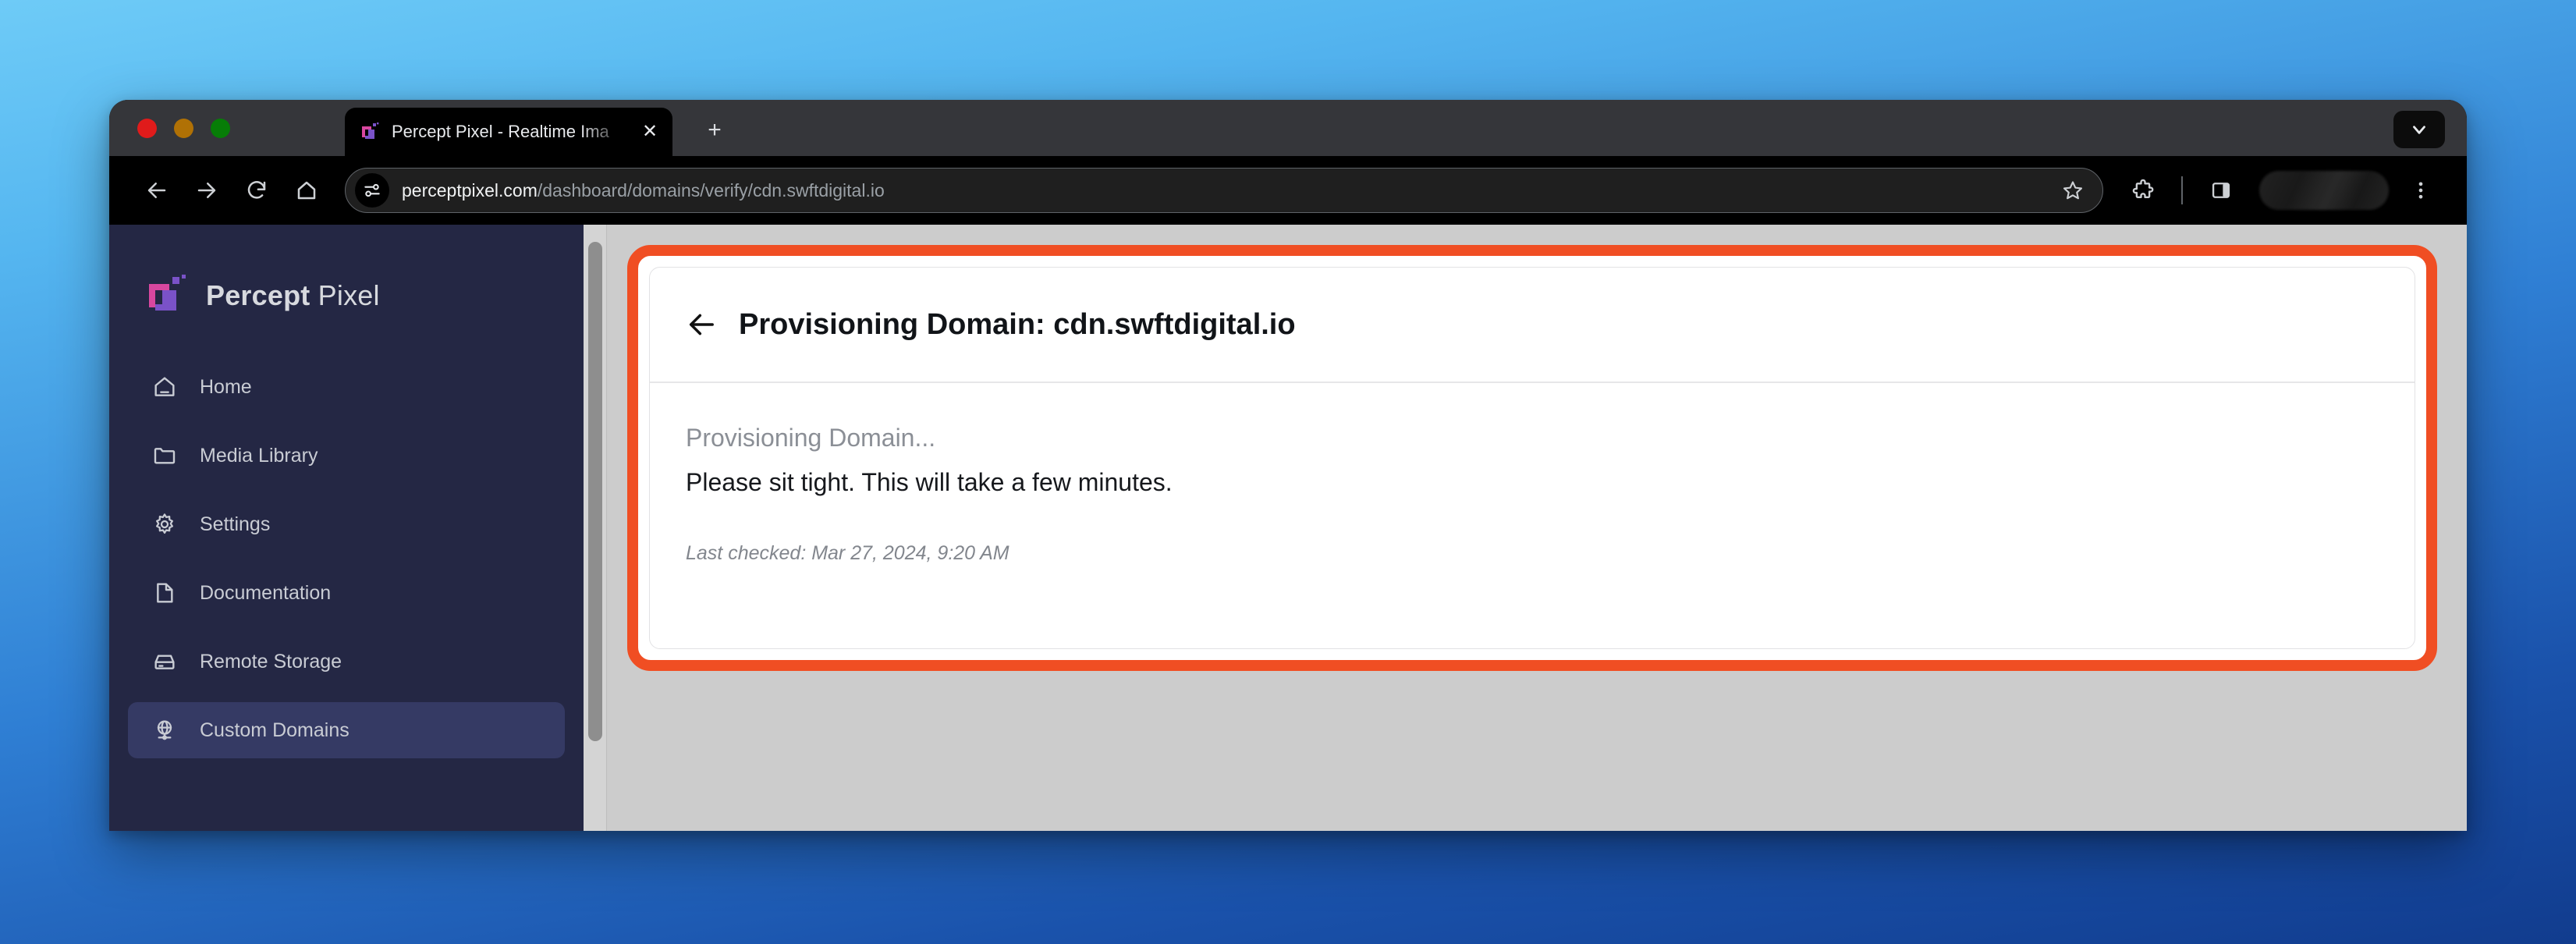  What do you see at coordinates (2419, 129) in the screenshot?
I see `chevron-down-icon` at bounding box center [2419, 129].